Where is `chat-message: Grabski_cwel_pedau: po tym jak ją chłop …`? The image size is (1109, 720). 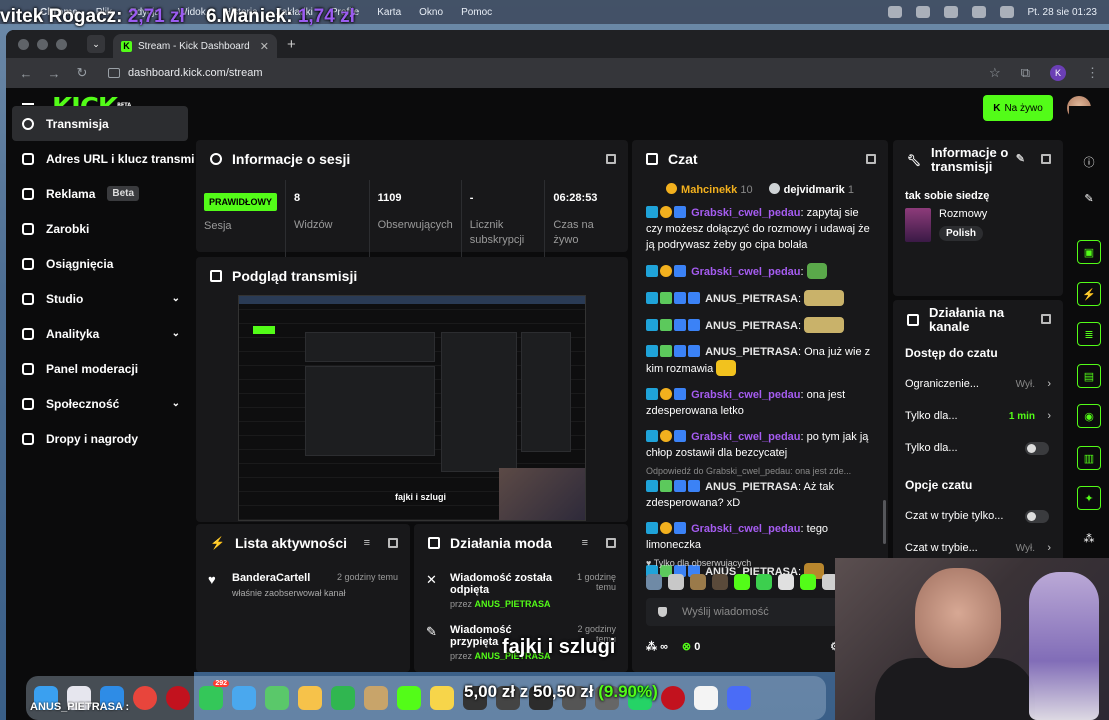 chat-message: Grabski_cwel_pedau: po tym jak ją chłop … is located at coordinates (760, 445).